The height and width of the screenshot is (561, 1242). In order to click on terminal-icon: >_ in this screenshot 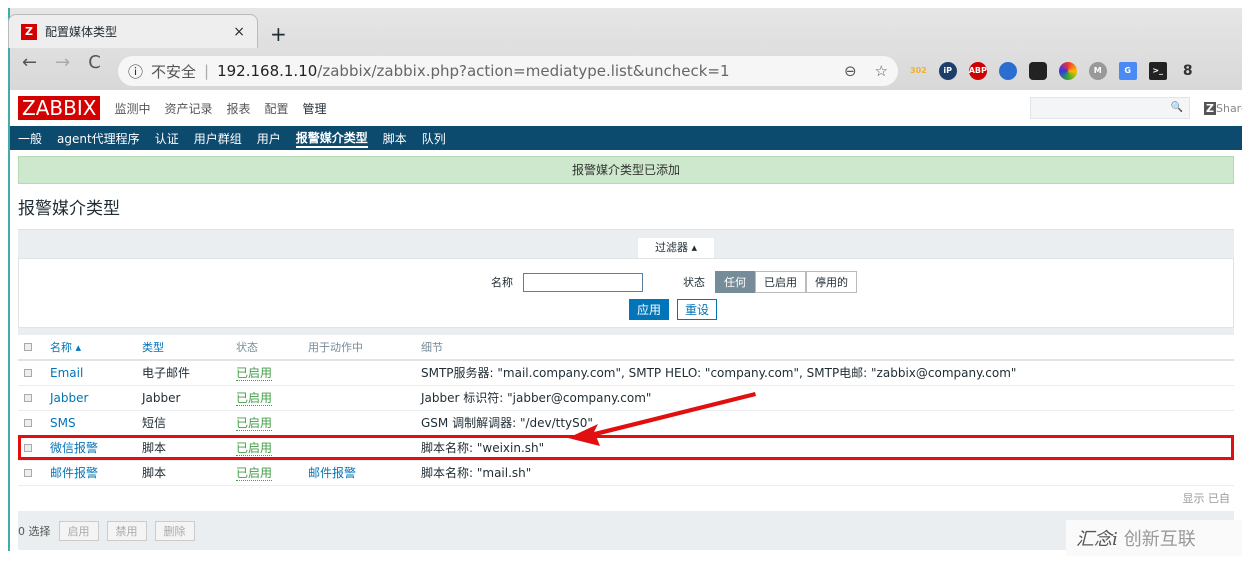, I will do `click(1157, 71)`.